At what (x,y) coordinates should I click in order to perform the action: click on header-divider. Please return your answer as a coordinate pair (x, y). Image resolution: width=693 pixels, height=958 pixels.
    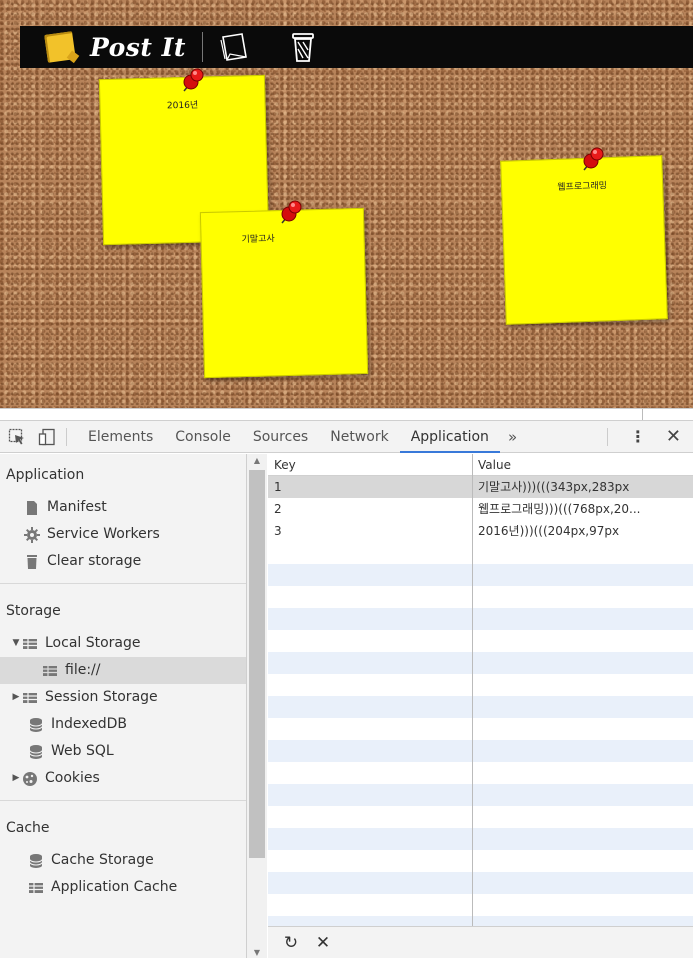
    Looking at the image, I should click on (202, 47).